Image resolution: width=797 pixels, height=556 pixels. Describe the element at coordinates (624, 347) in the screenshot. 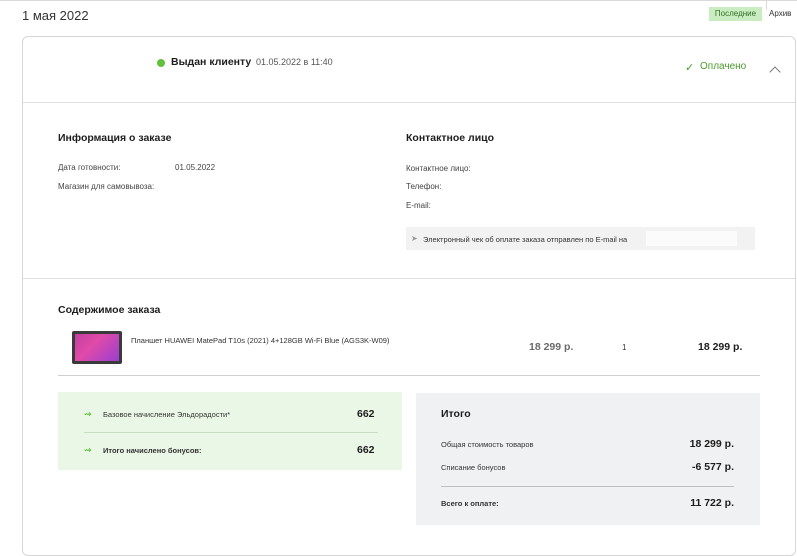

I see `product-quantity: 1` at that location.